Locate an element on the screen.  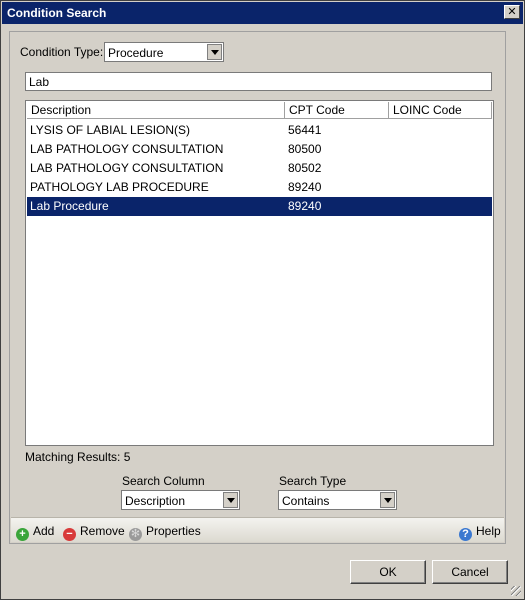
search-type-select: Contains is located at coordinates (337, 500).